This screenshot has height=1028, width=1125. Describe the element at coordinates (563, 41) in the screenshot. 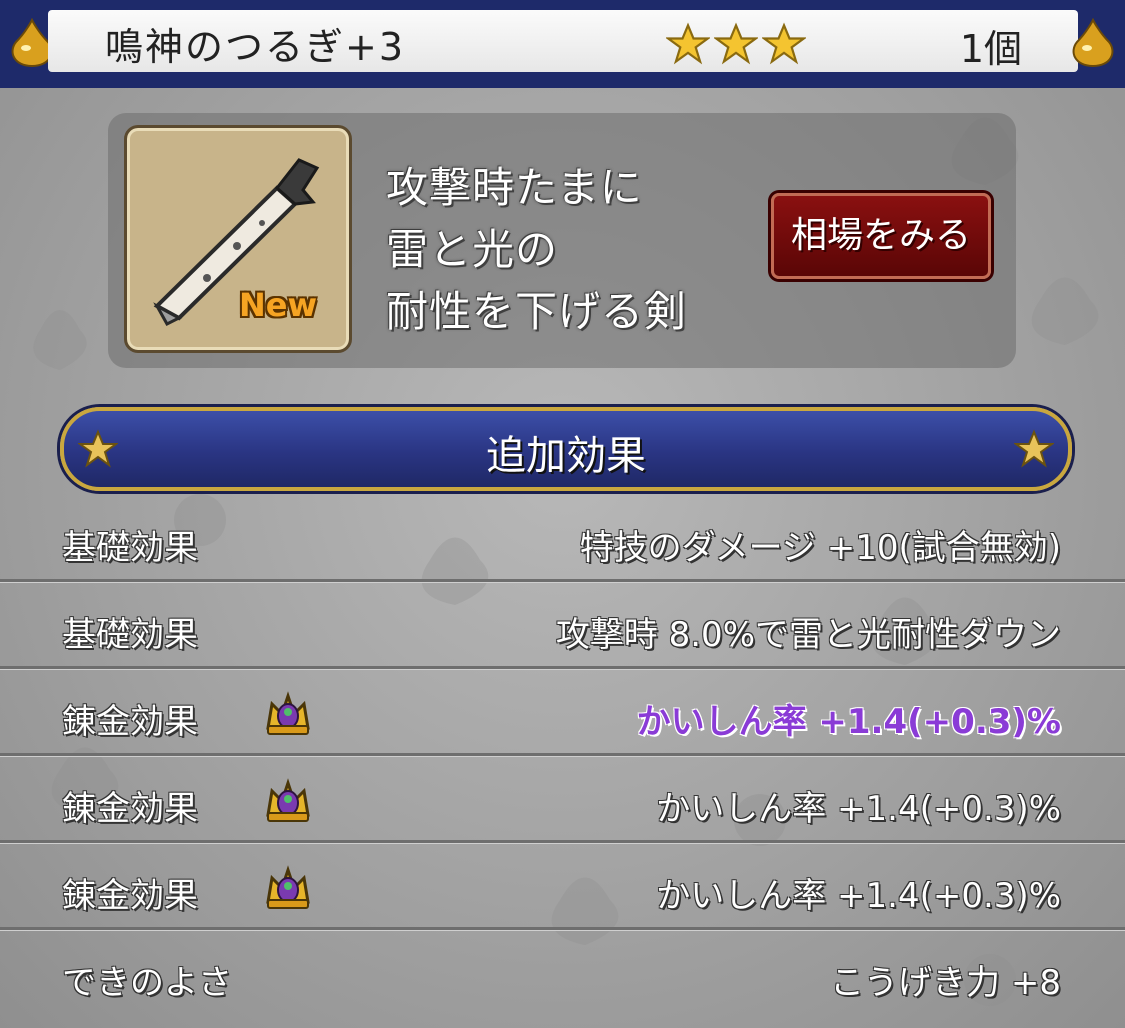

I see `title-panel: 鳴神のつるぎ+3 1個` at that location.